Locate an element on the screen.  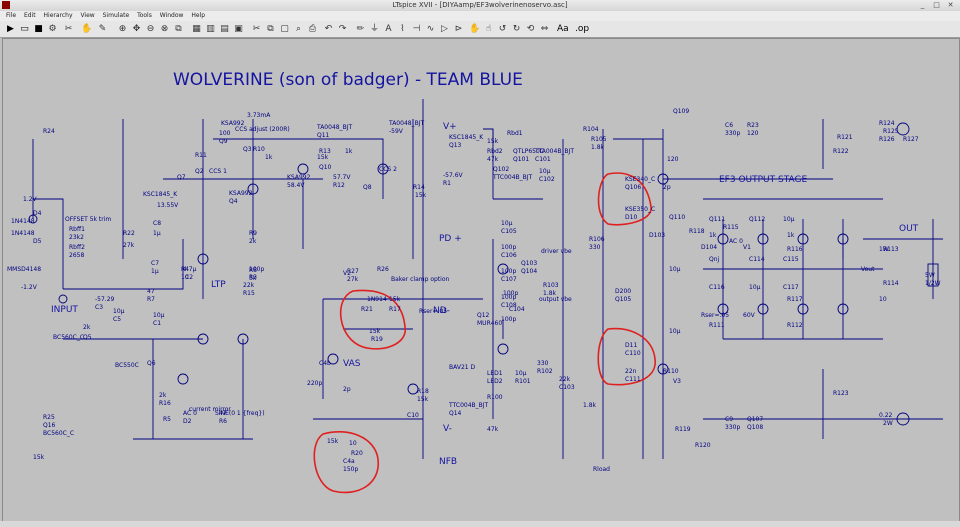
component-label: 10µ is located at coordinates (545, 171).